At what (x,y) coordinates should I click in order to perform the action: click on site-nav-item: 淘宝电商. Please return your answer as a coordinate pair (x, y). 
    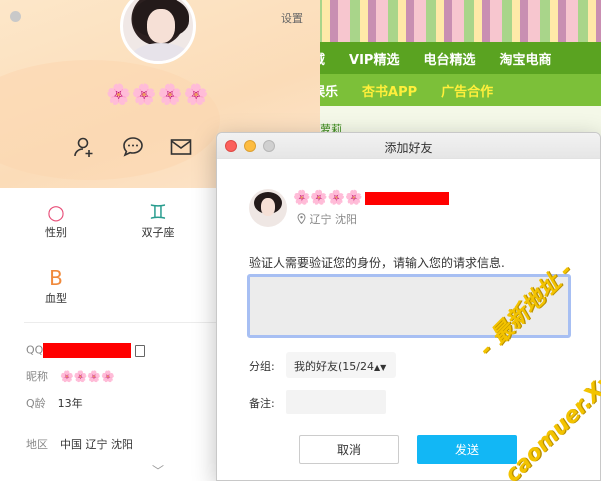
    Looking at the image, I should click on (525, 58).